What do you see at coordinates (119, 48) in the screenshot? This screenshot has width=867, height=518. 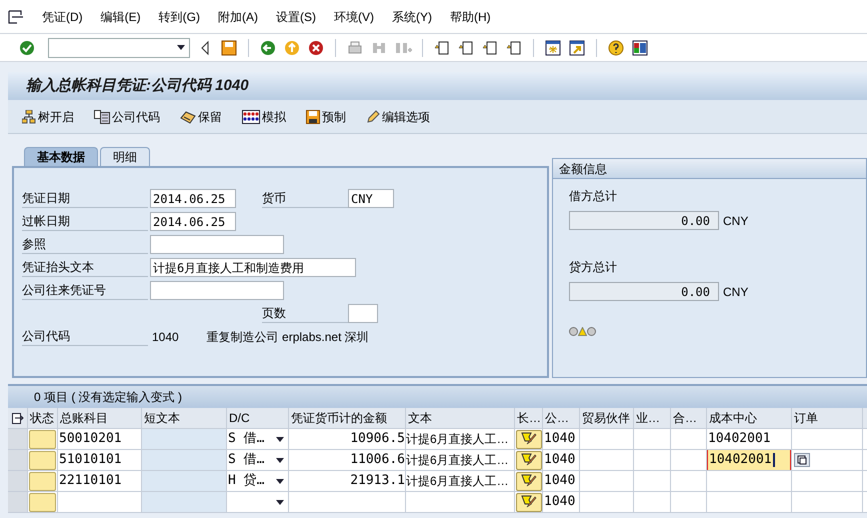 I see `command-field` at bounding box center [119, 48].